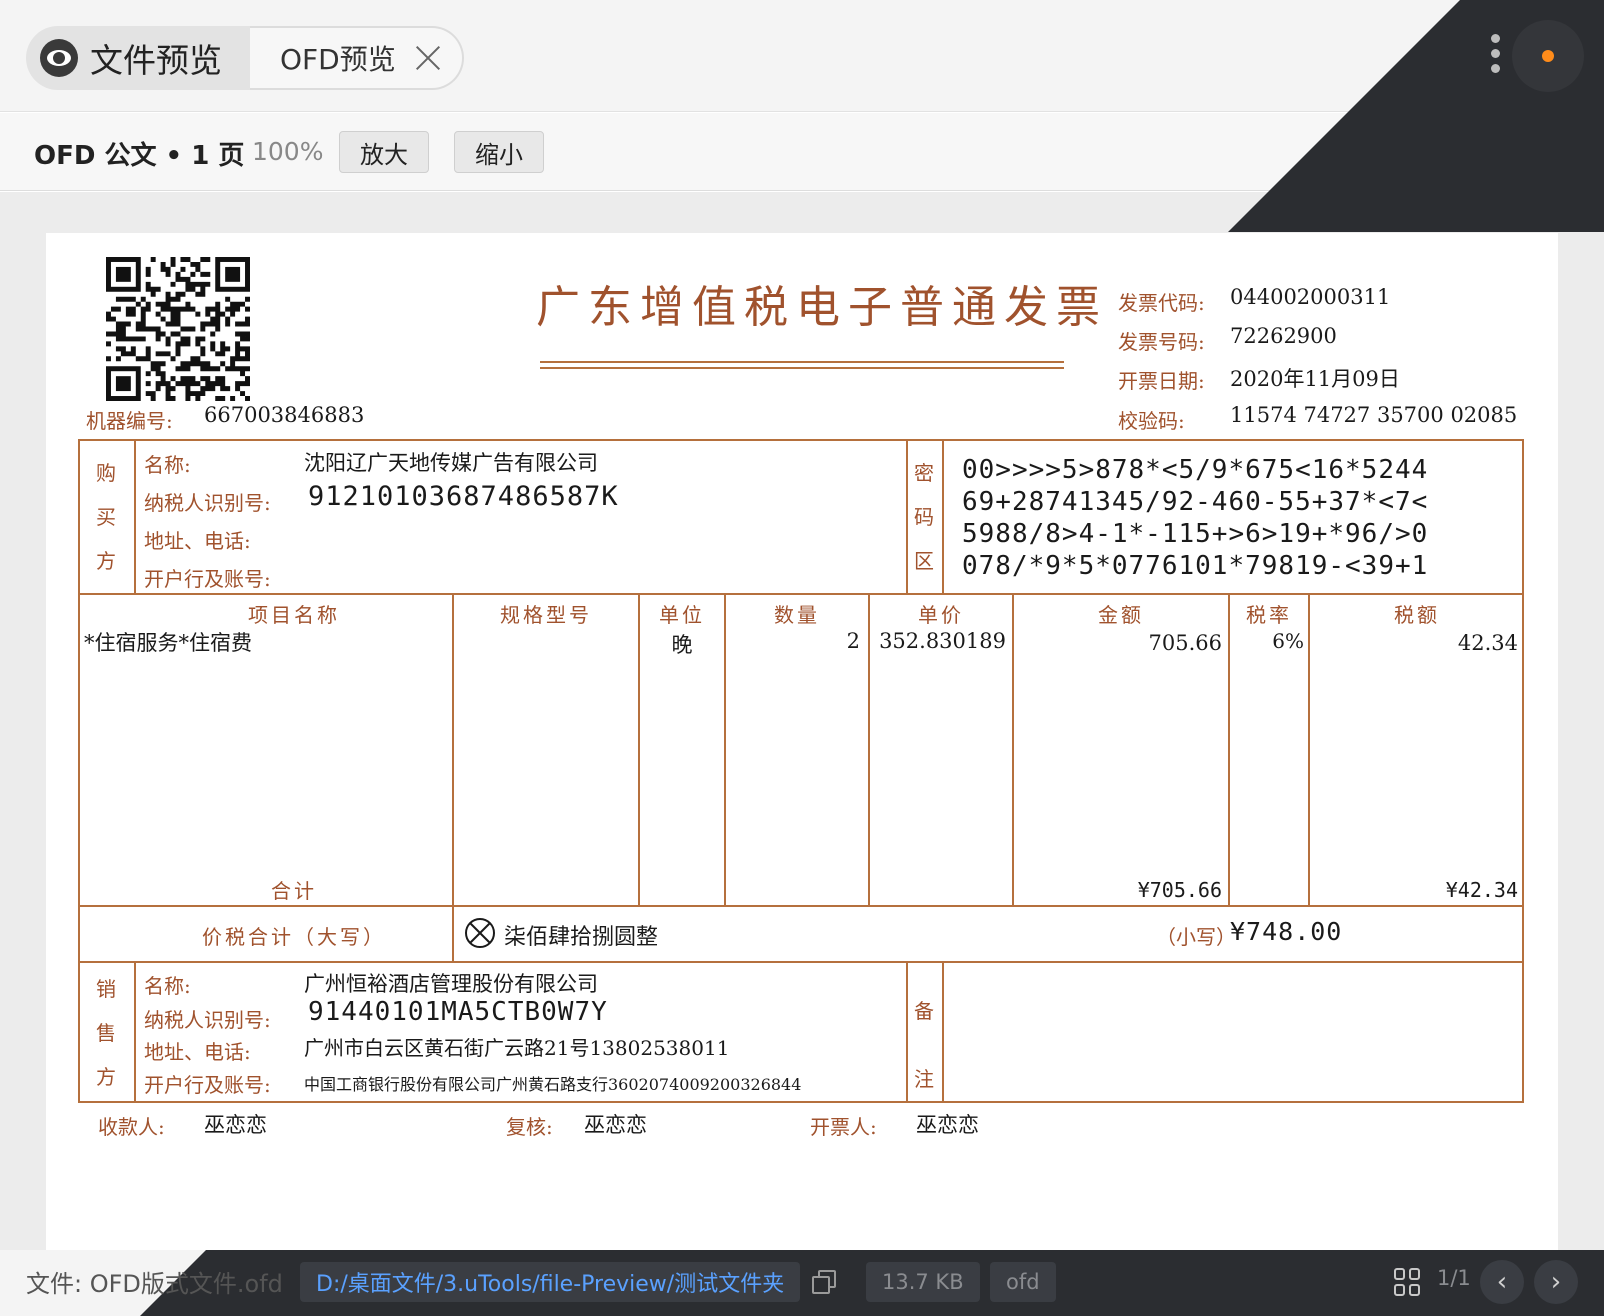 The image size is (1604, 1316). Describe the element at coordinates (207, 1020) in the screenshot. I see `seller-tax-label: 纳税人识别号:` at that location.